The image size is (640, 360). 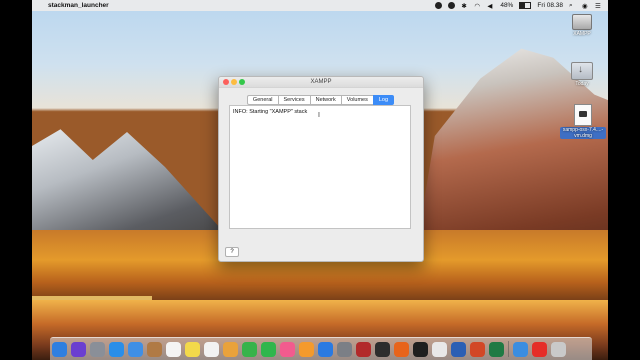 I want to click on letterbox-left, so click(x=16, y=180).